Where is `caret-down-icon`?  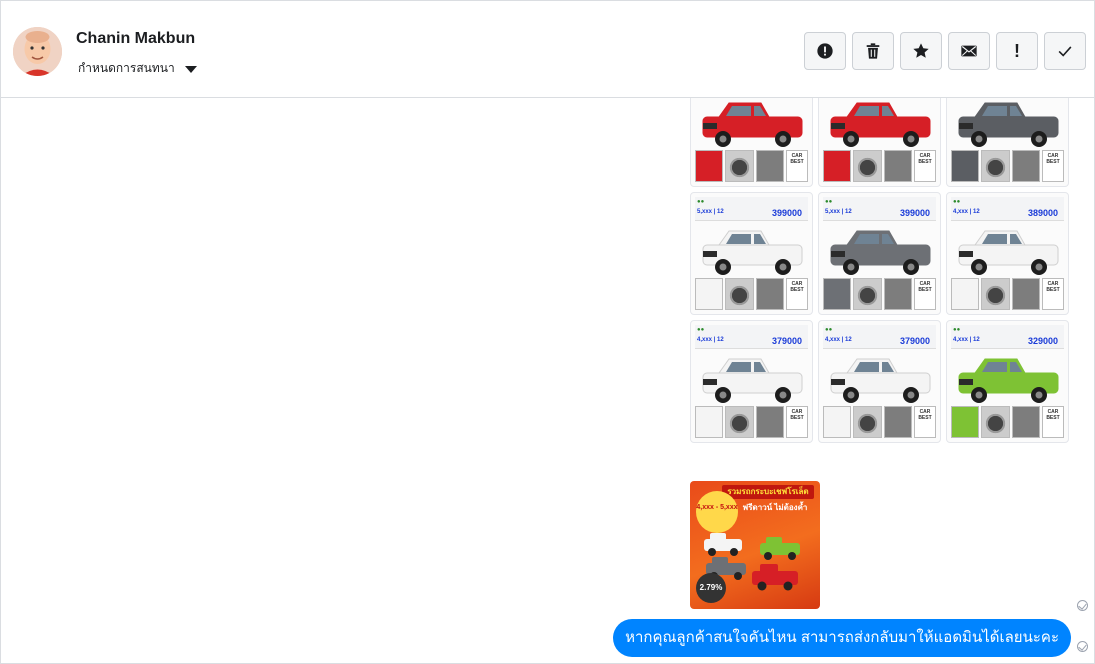
caret-down-icon is located at coordinates (190, 69).